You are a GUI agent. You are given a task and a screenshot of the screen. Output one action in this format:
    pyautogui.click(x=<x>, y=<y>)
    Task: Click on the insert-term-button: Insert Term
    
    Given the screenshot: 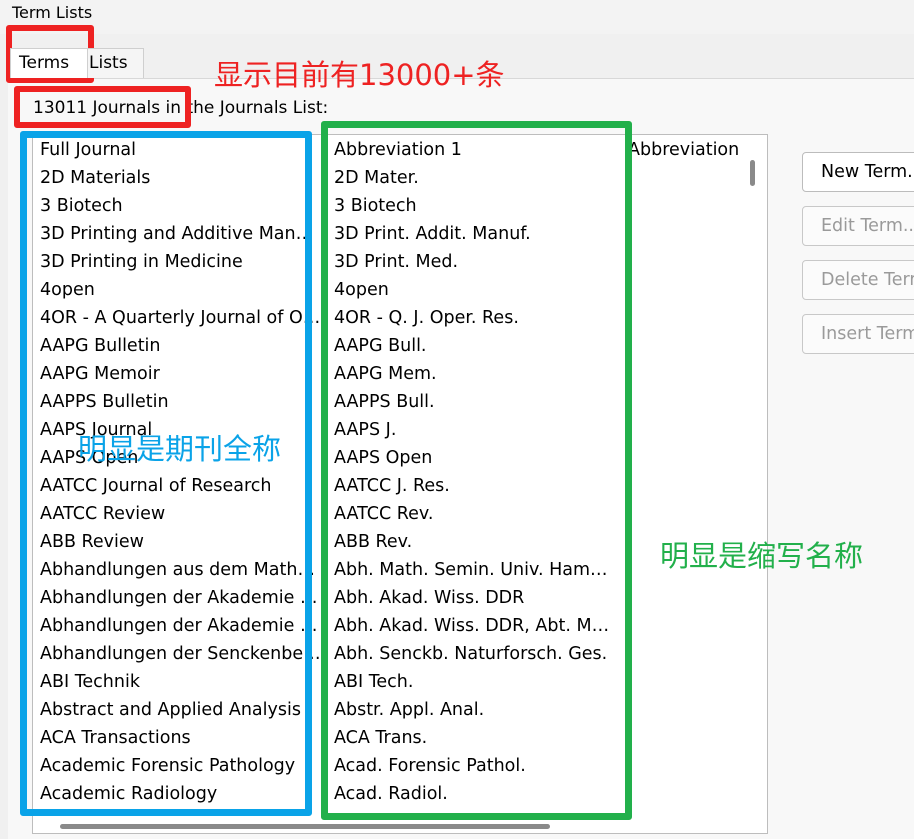 What is the action you would take?
    pyautogui.click(x=858, y=334)
    